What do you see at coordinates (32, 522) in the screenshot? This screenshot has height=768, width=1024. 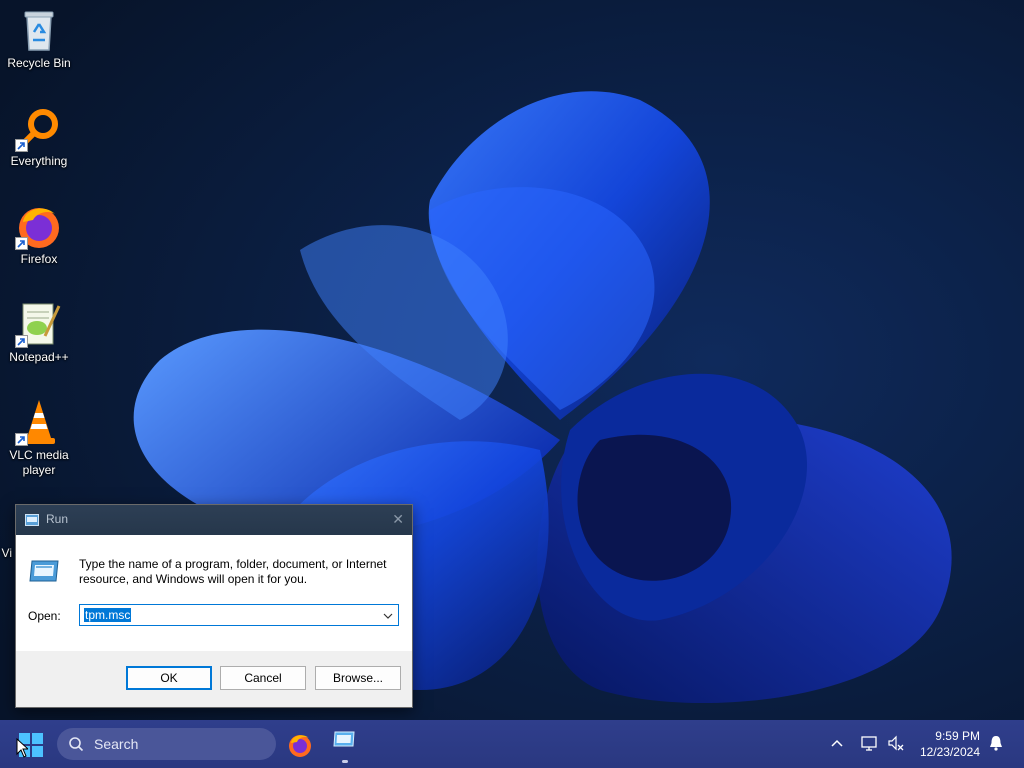 I see `run-app-icon` at bounding box center [32, 522].